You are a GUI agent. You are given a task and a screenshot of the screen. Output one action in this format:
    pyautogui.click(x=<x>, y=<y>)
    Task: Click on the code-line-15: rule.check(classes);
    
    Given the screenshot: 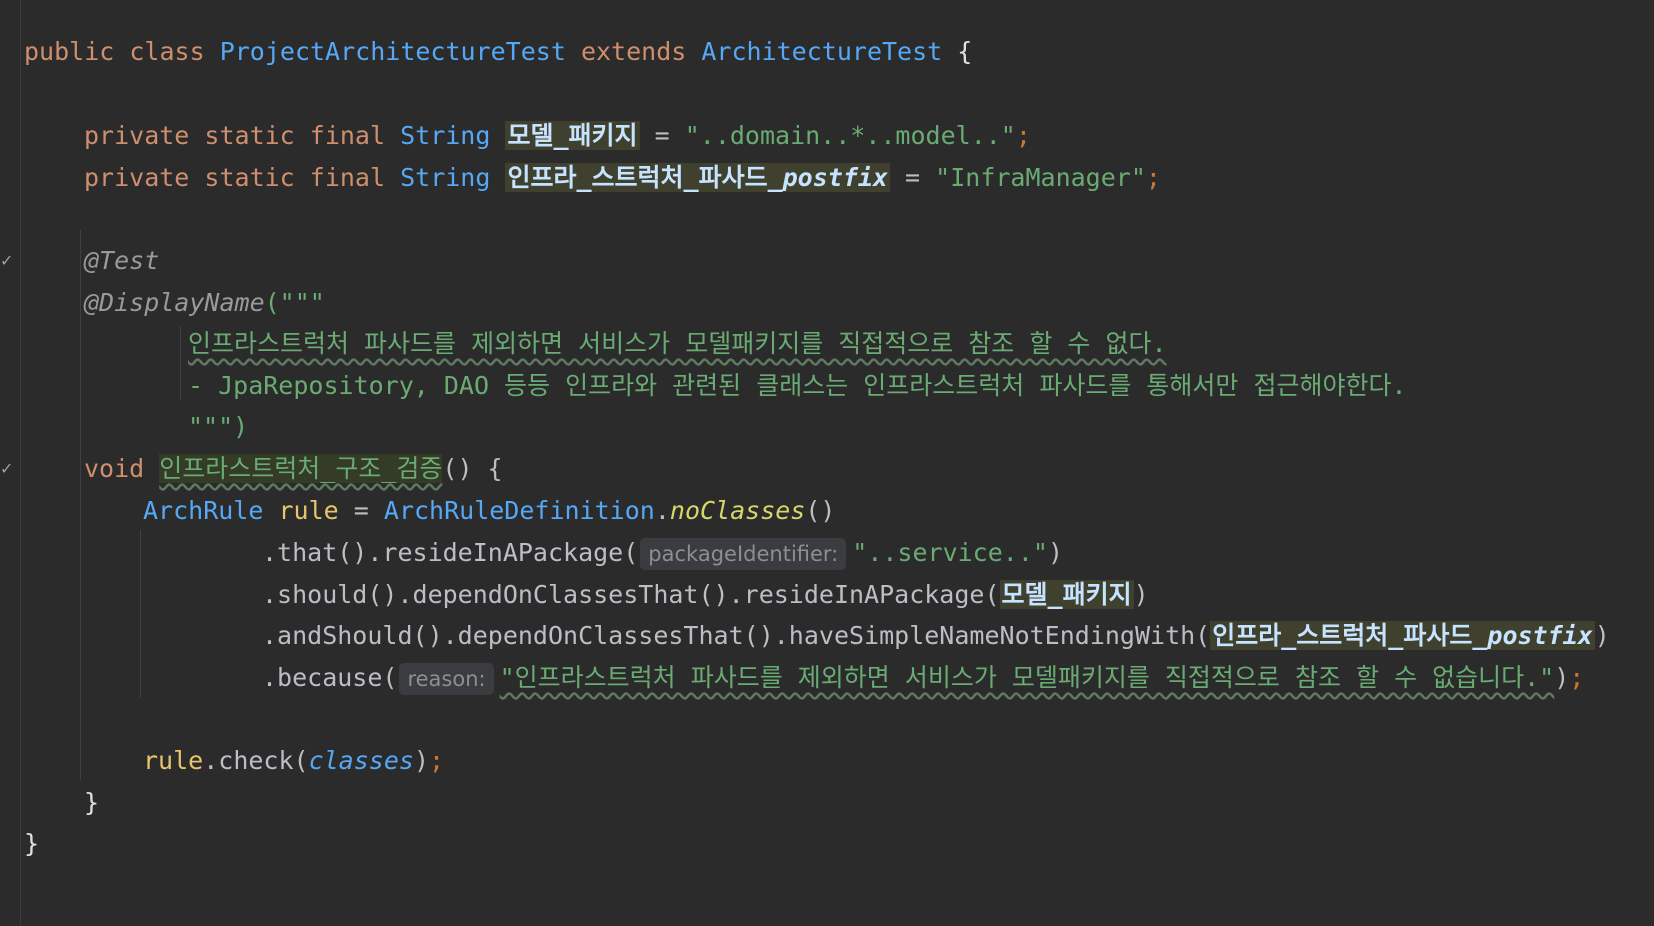 What is the action you would take?
    pyautogui.click(x=293, y=761)
    